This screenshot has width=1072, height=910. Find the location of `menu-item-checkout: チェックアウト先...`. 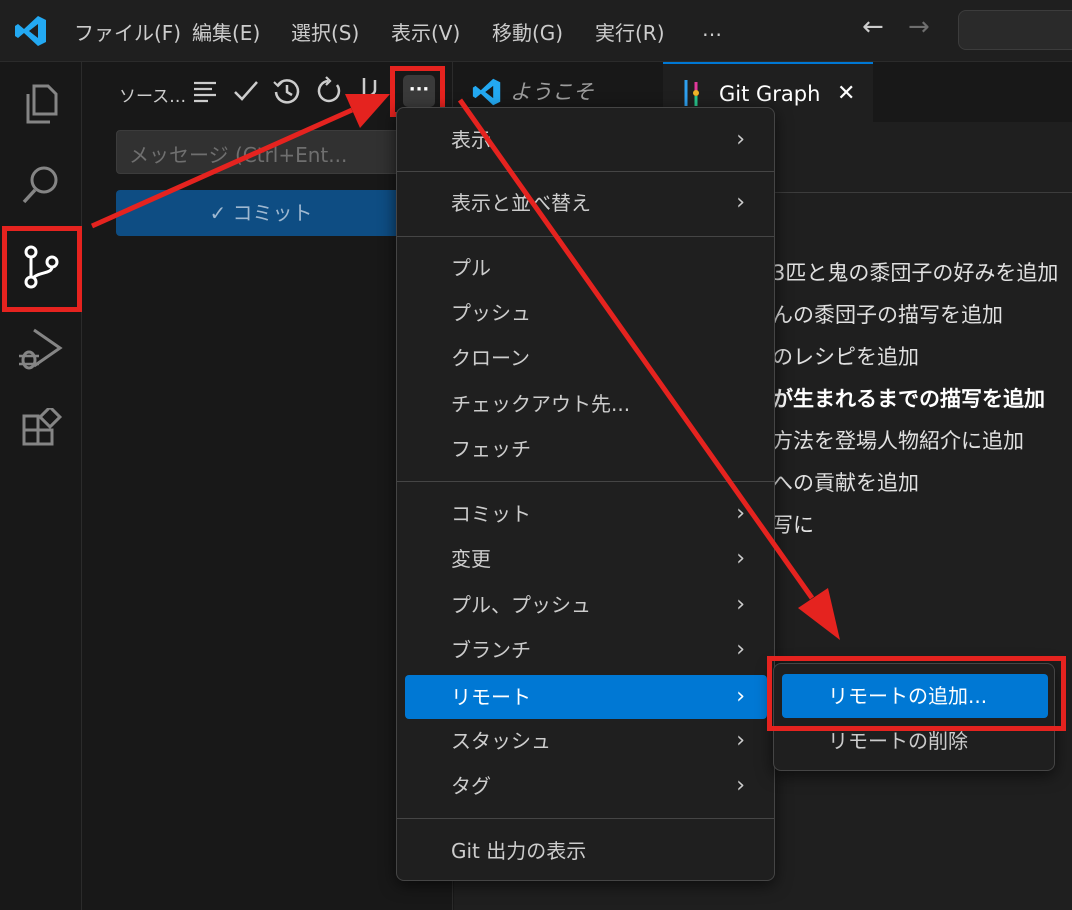

menu-item-checkout: チェックアウト先... is located at coordinates (586, 404).